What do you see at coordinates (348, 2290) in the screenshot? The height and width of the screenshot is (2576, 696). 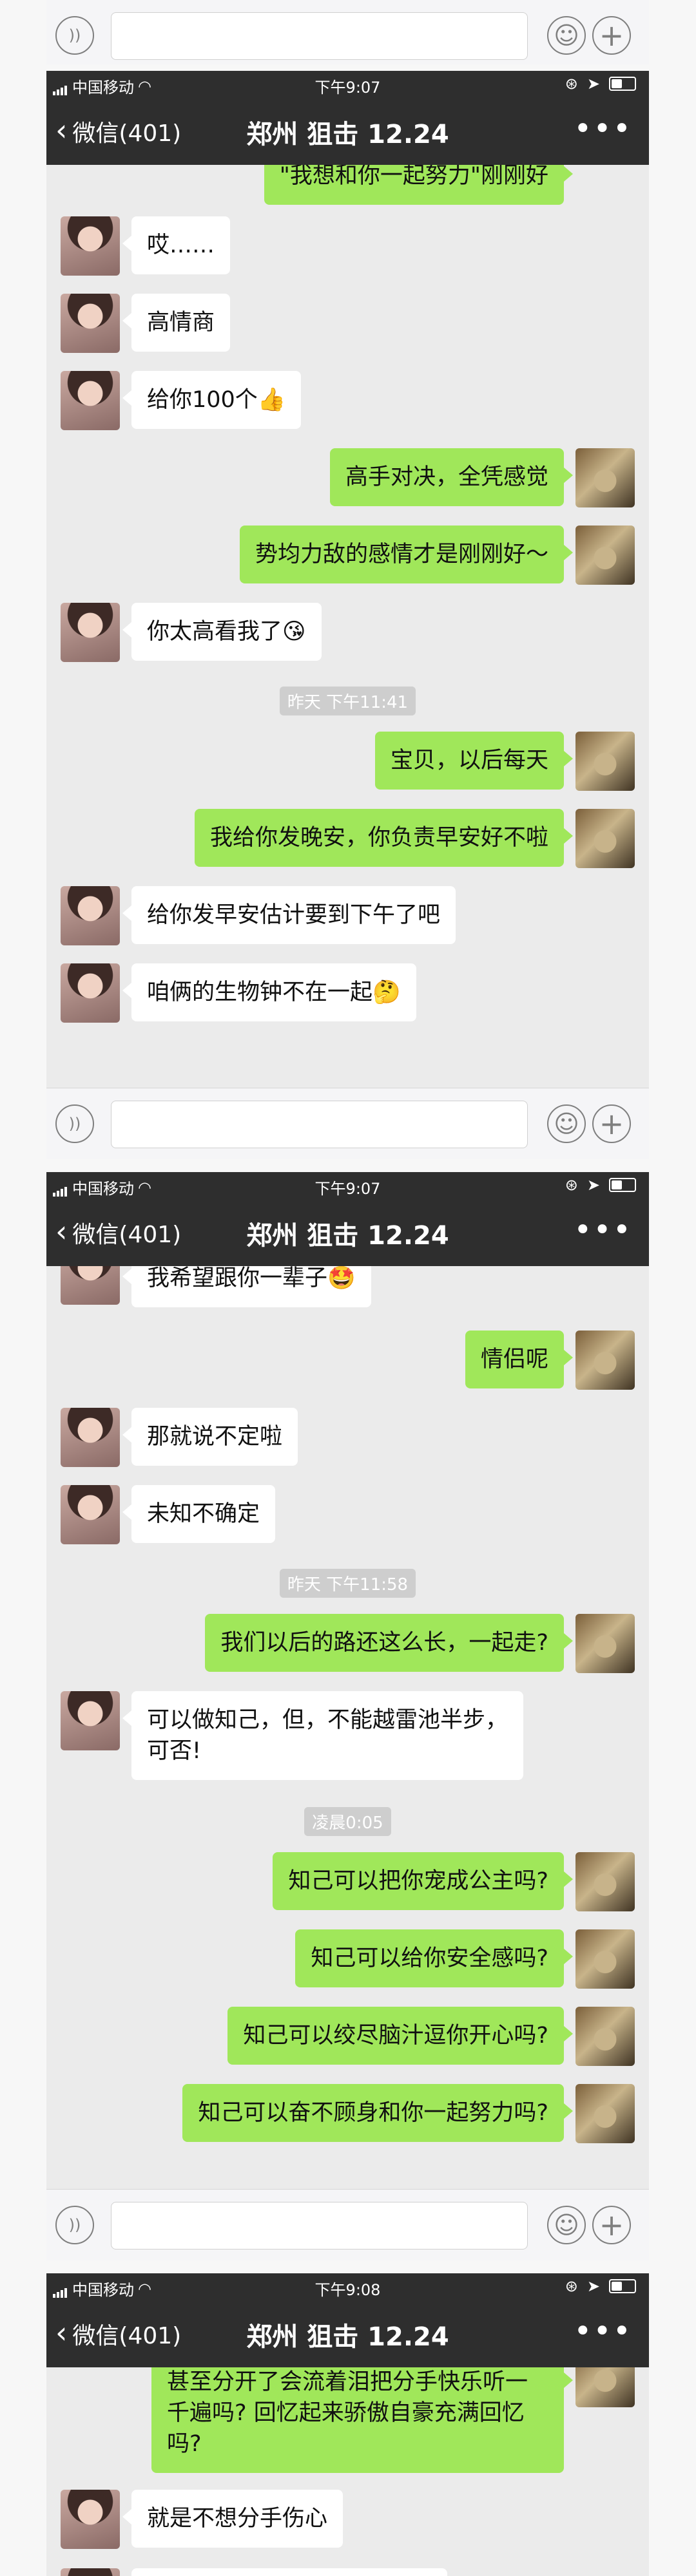 I see `status-time: 下午9:08` at bounding box center [348, 2290].